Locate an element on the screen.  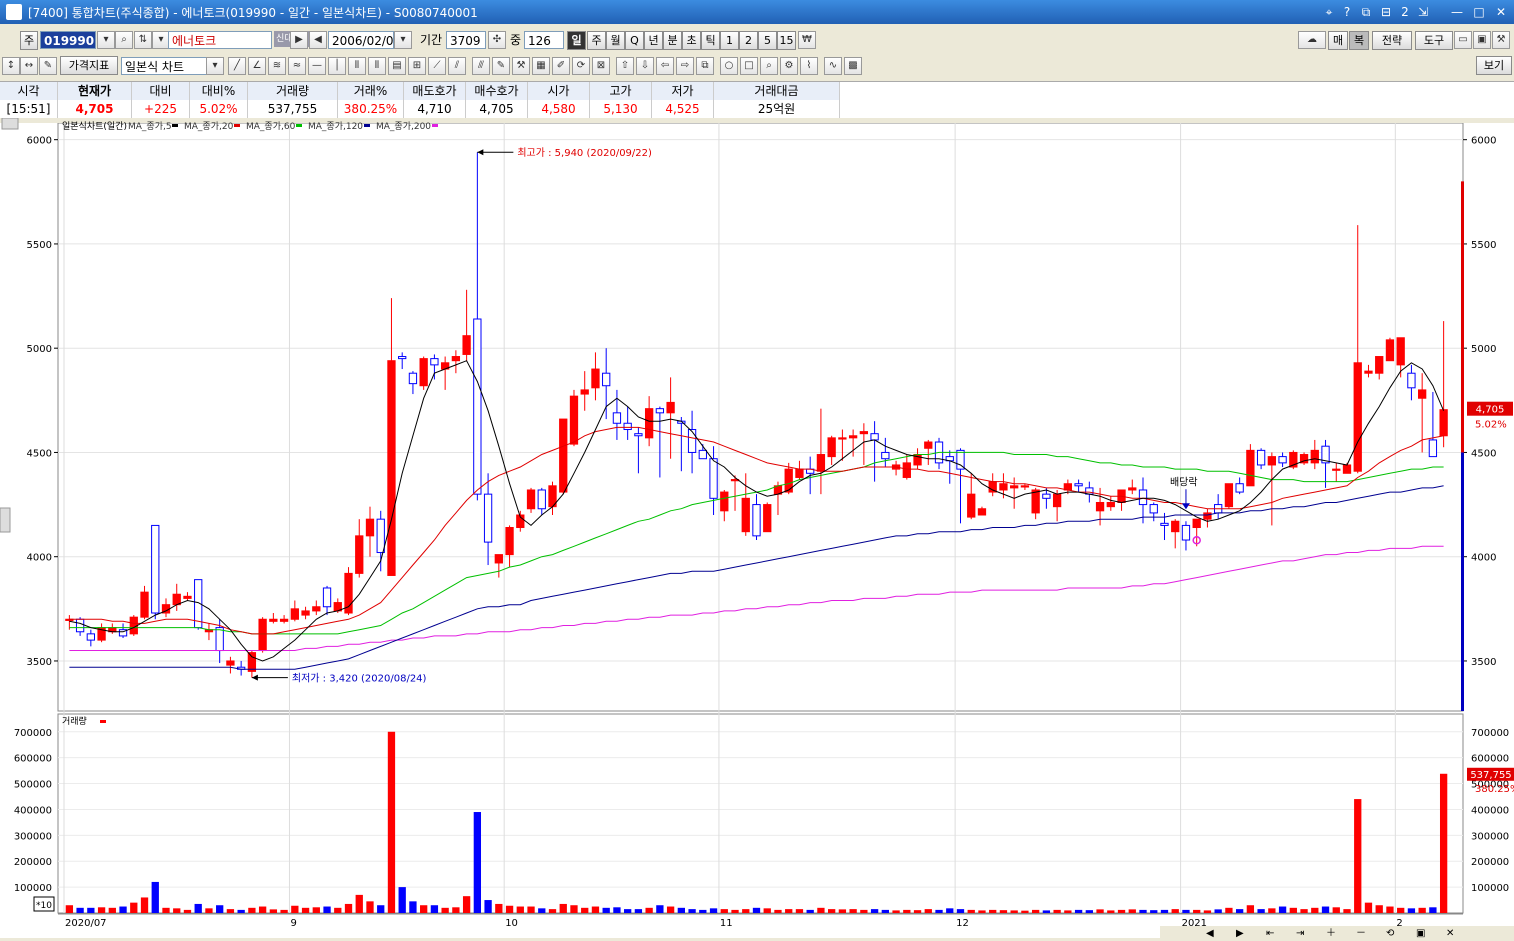
eraser-icon: ⚒ is located at coordinates (521, 66).